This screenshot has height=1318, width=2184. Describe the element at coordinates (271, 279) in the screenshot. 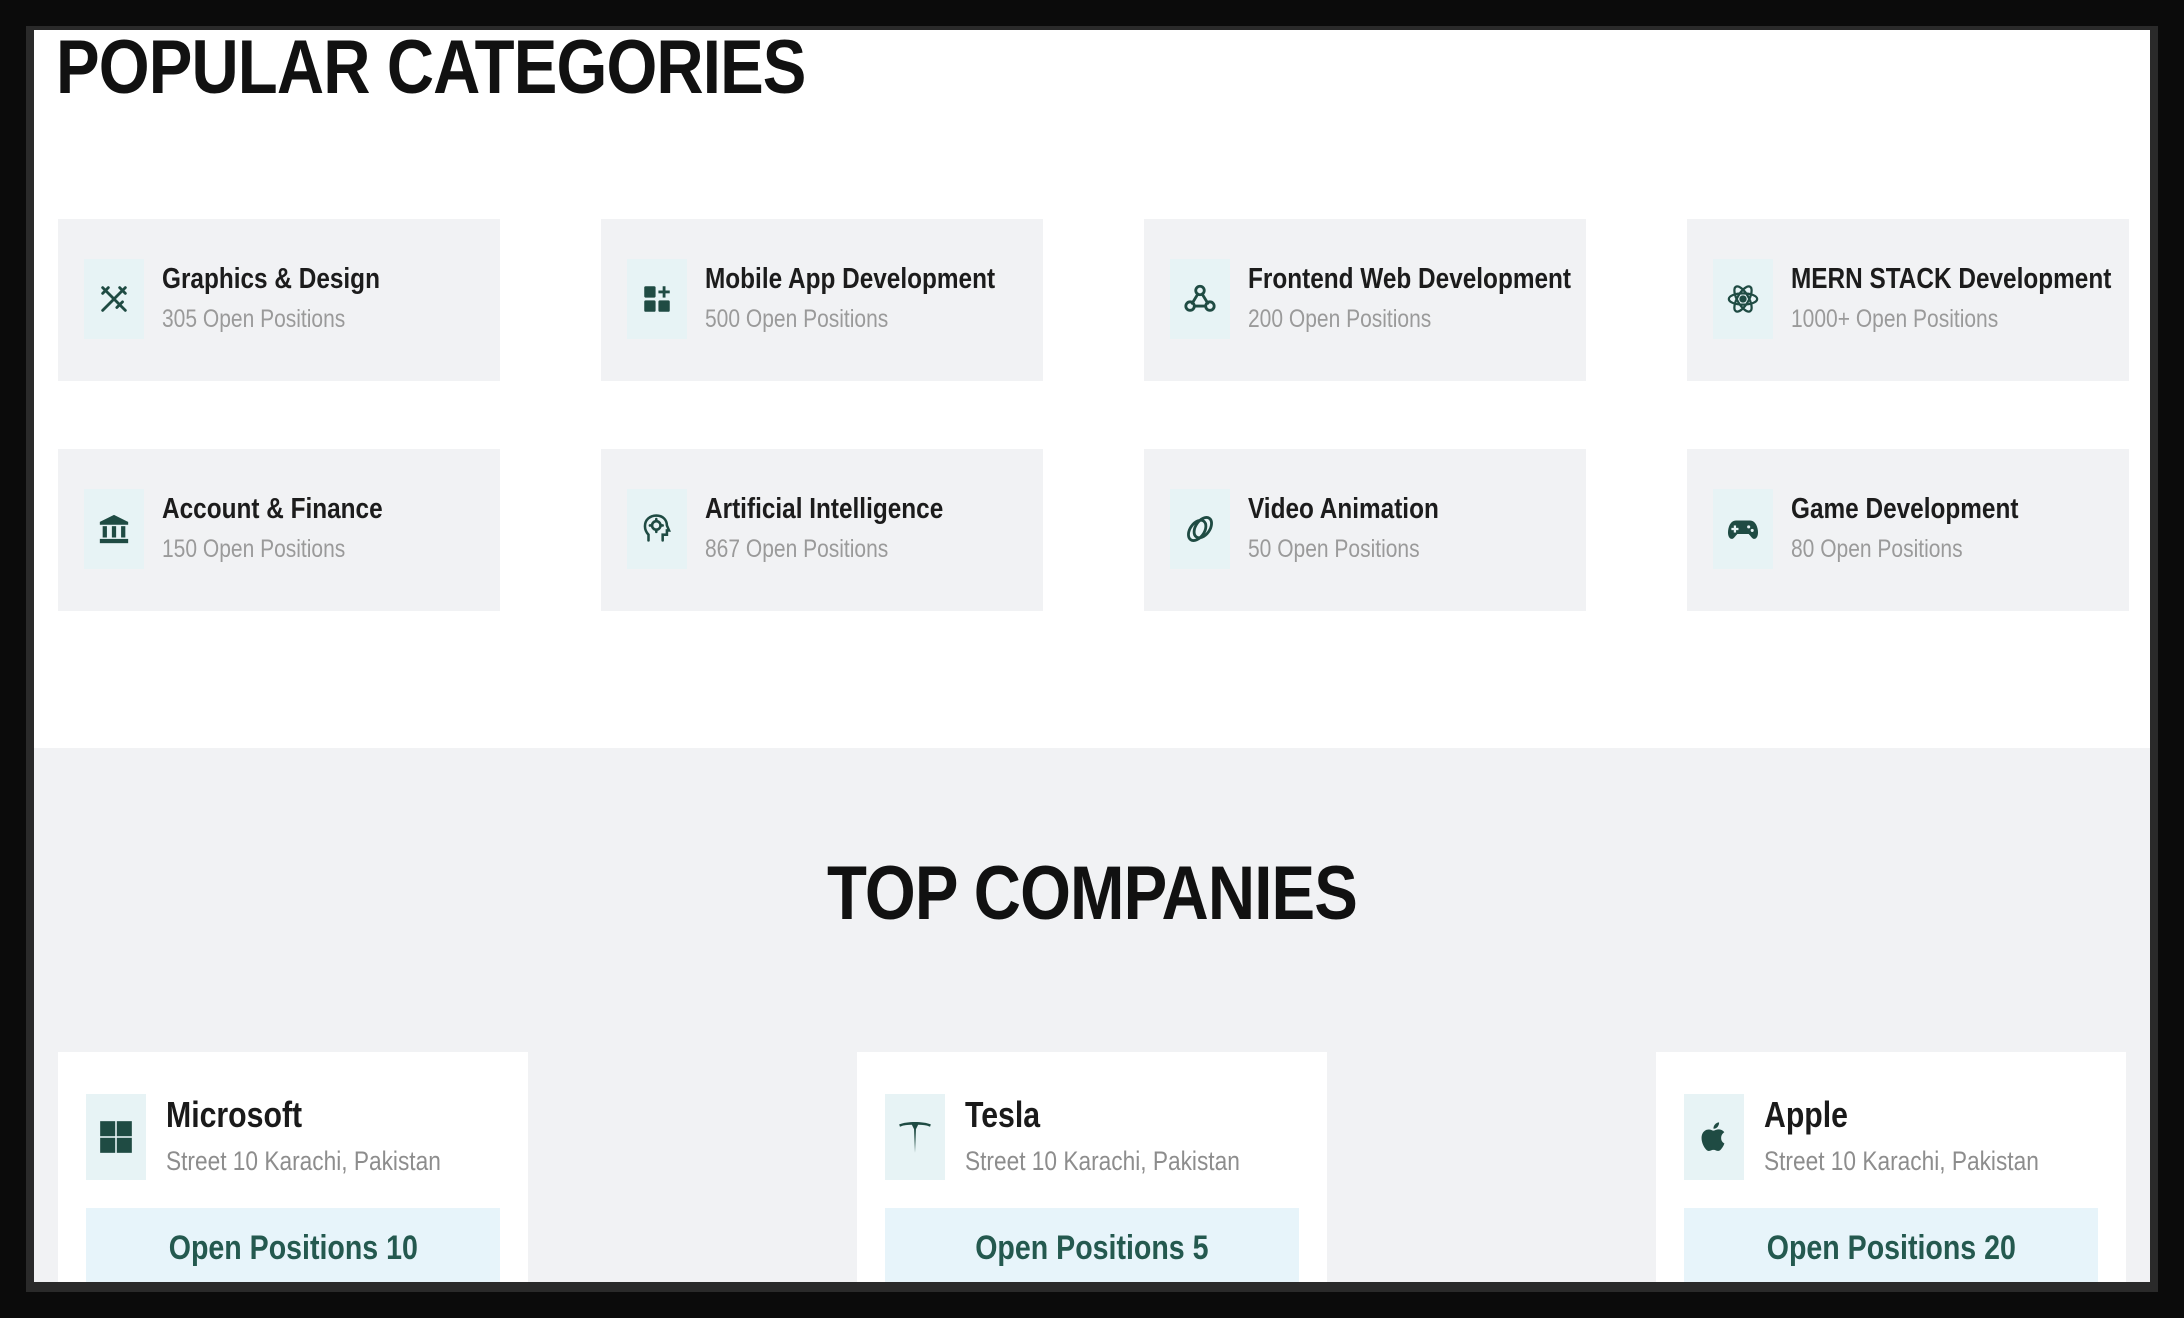

I see `category-name: Graphics & Design` at that location.